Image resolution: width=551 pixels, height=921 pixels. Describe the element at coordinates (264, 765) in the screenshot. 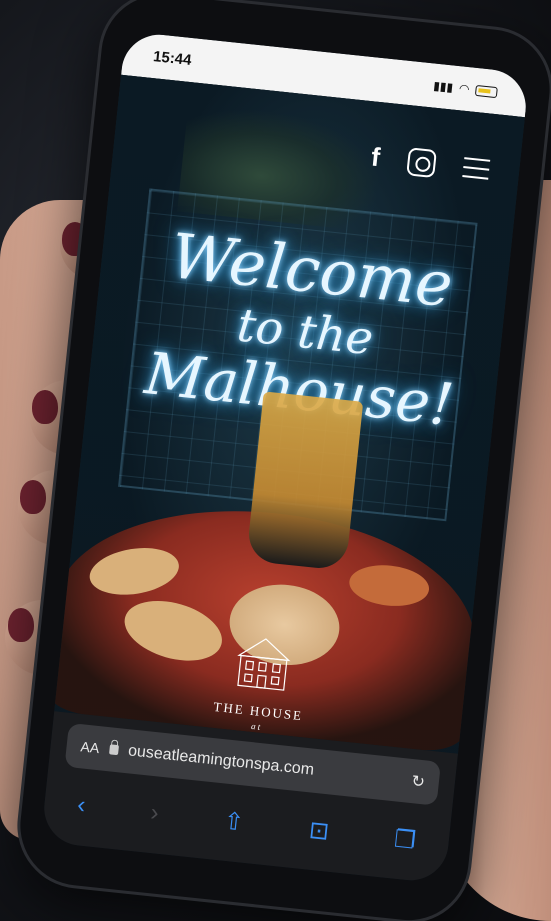

I see `url-text: ouseatleamingtonspa.com` at that location.